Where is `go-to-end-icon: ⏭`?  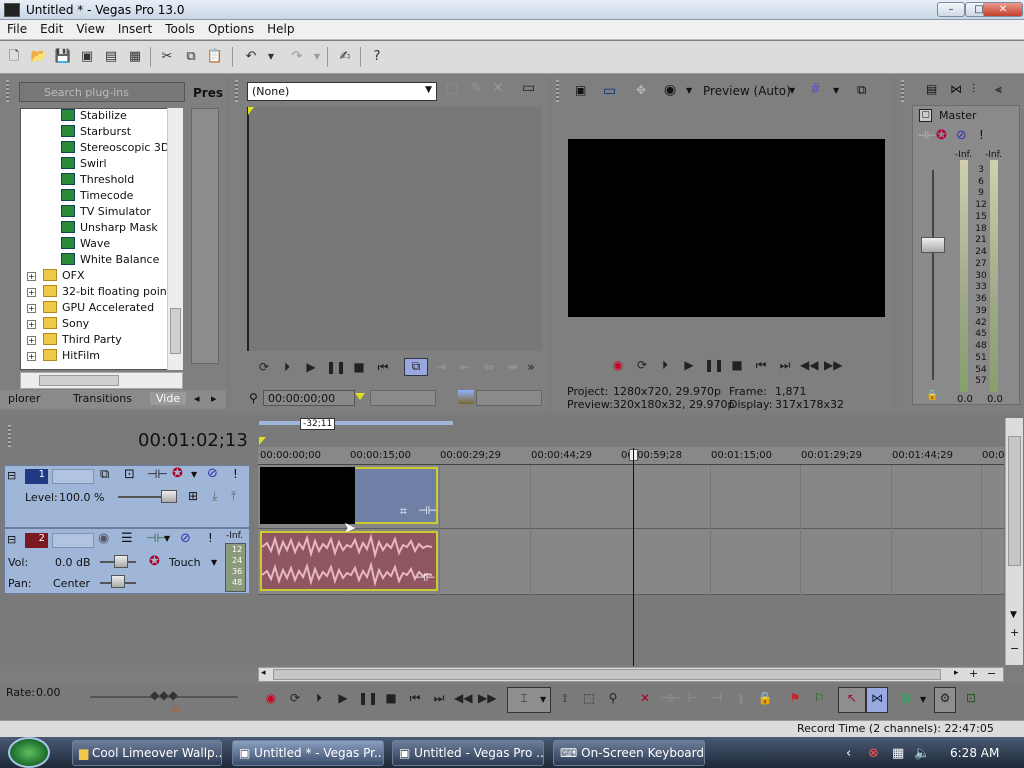 go-to-end-icon: ⏭ is located at coordinates (785, 365).